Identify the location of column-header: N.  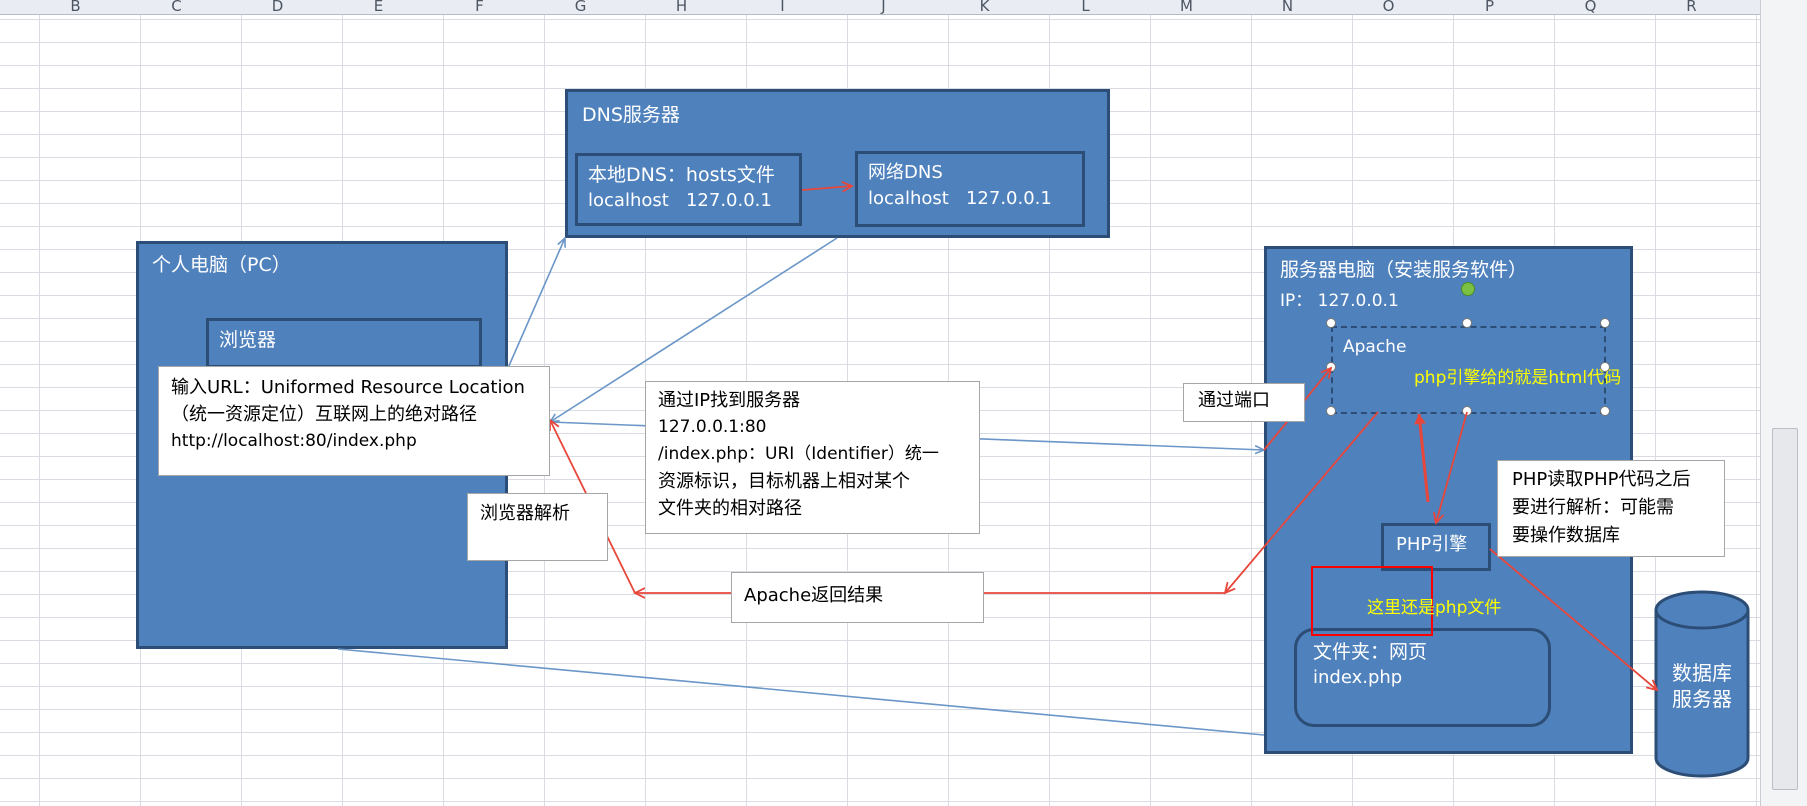
(1287, 7).